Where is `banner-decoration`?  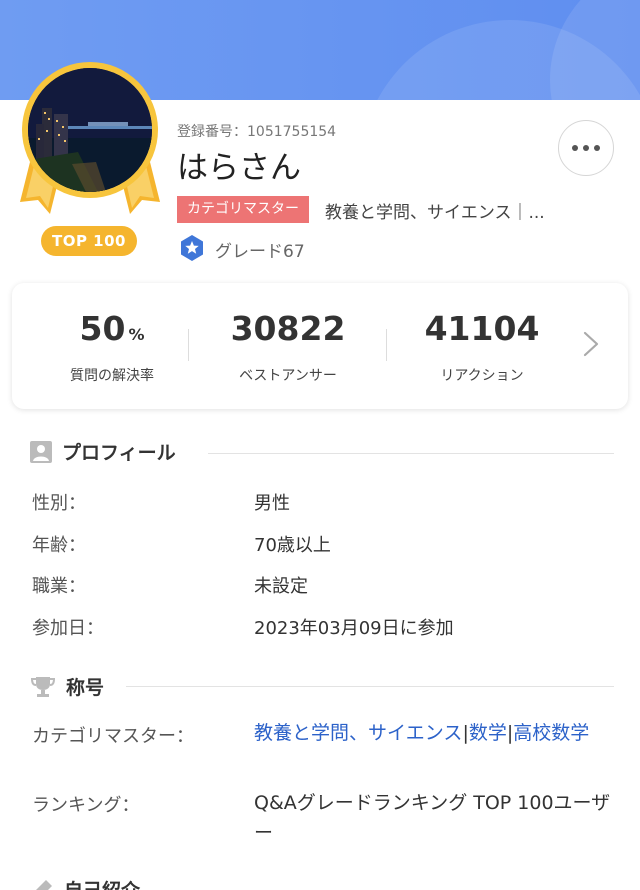 banner-decoration is located at coordinates (595, 50).